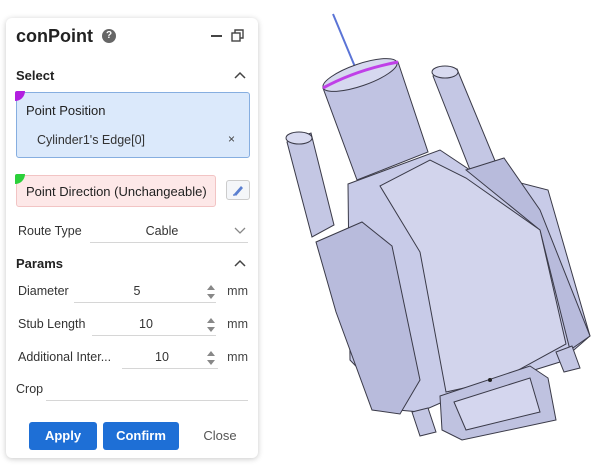 The height and width of the screenshot is (473, 601). I want to click on route-type-row: Route Type Cable, so click(132, 232).